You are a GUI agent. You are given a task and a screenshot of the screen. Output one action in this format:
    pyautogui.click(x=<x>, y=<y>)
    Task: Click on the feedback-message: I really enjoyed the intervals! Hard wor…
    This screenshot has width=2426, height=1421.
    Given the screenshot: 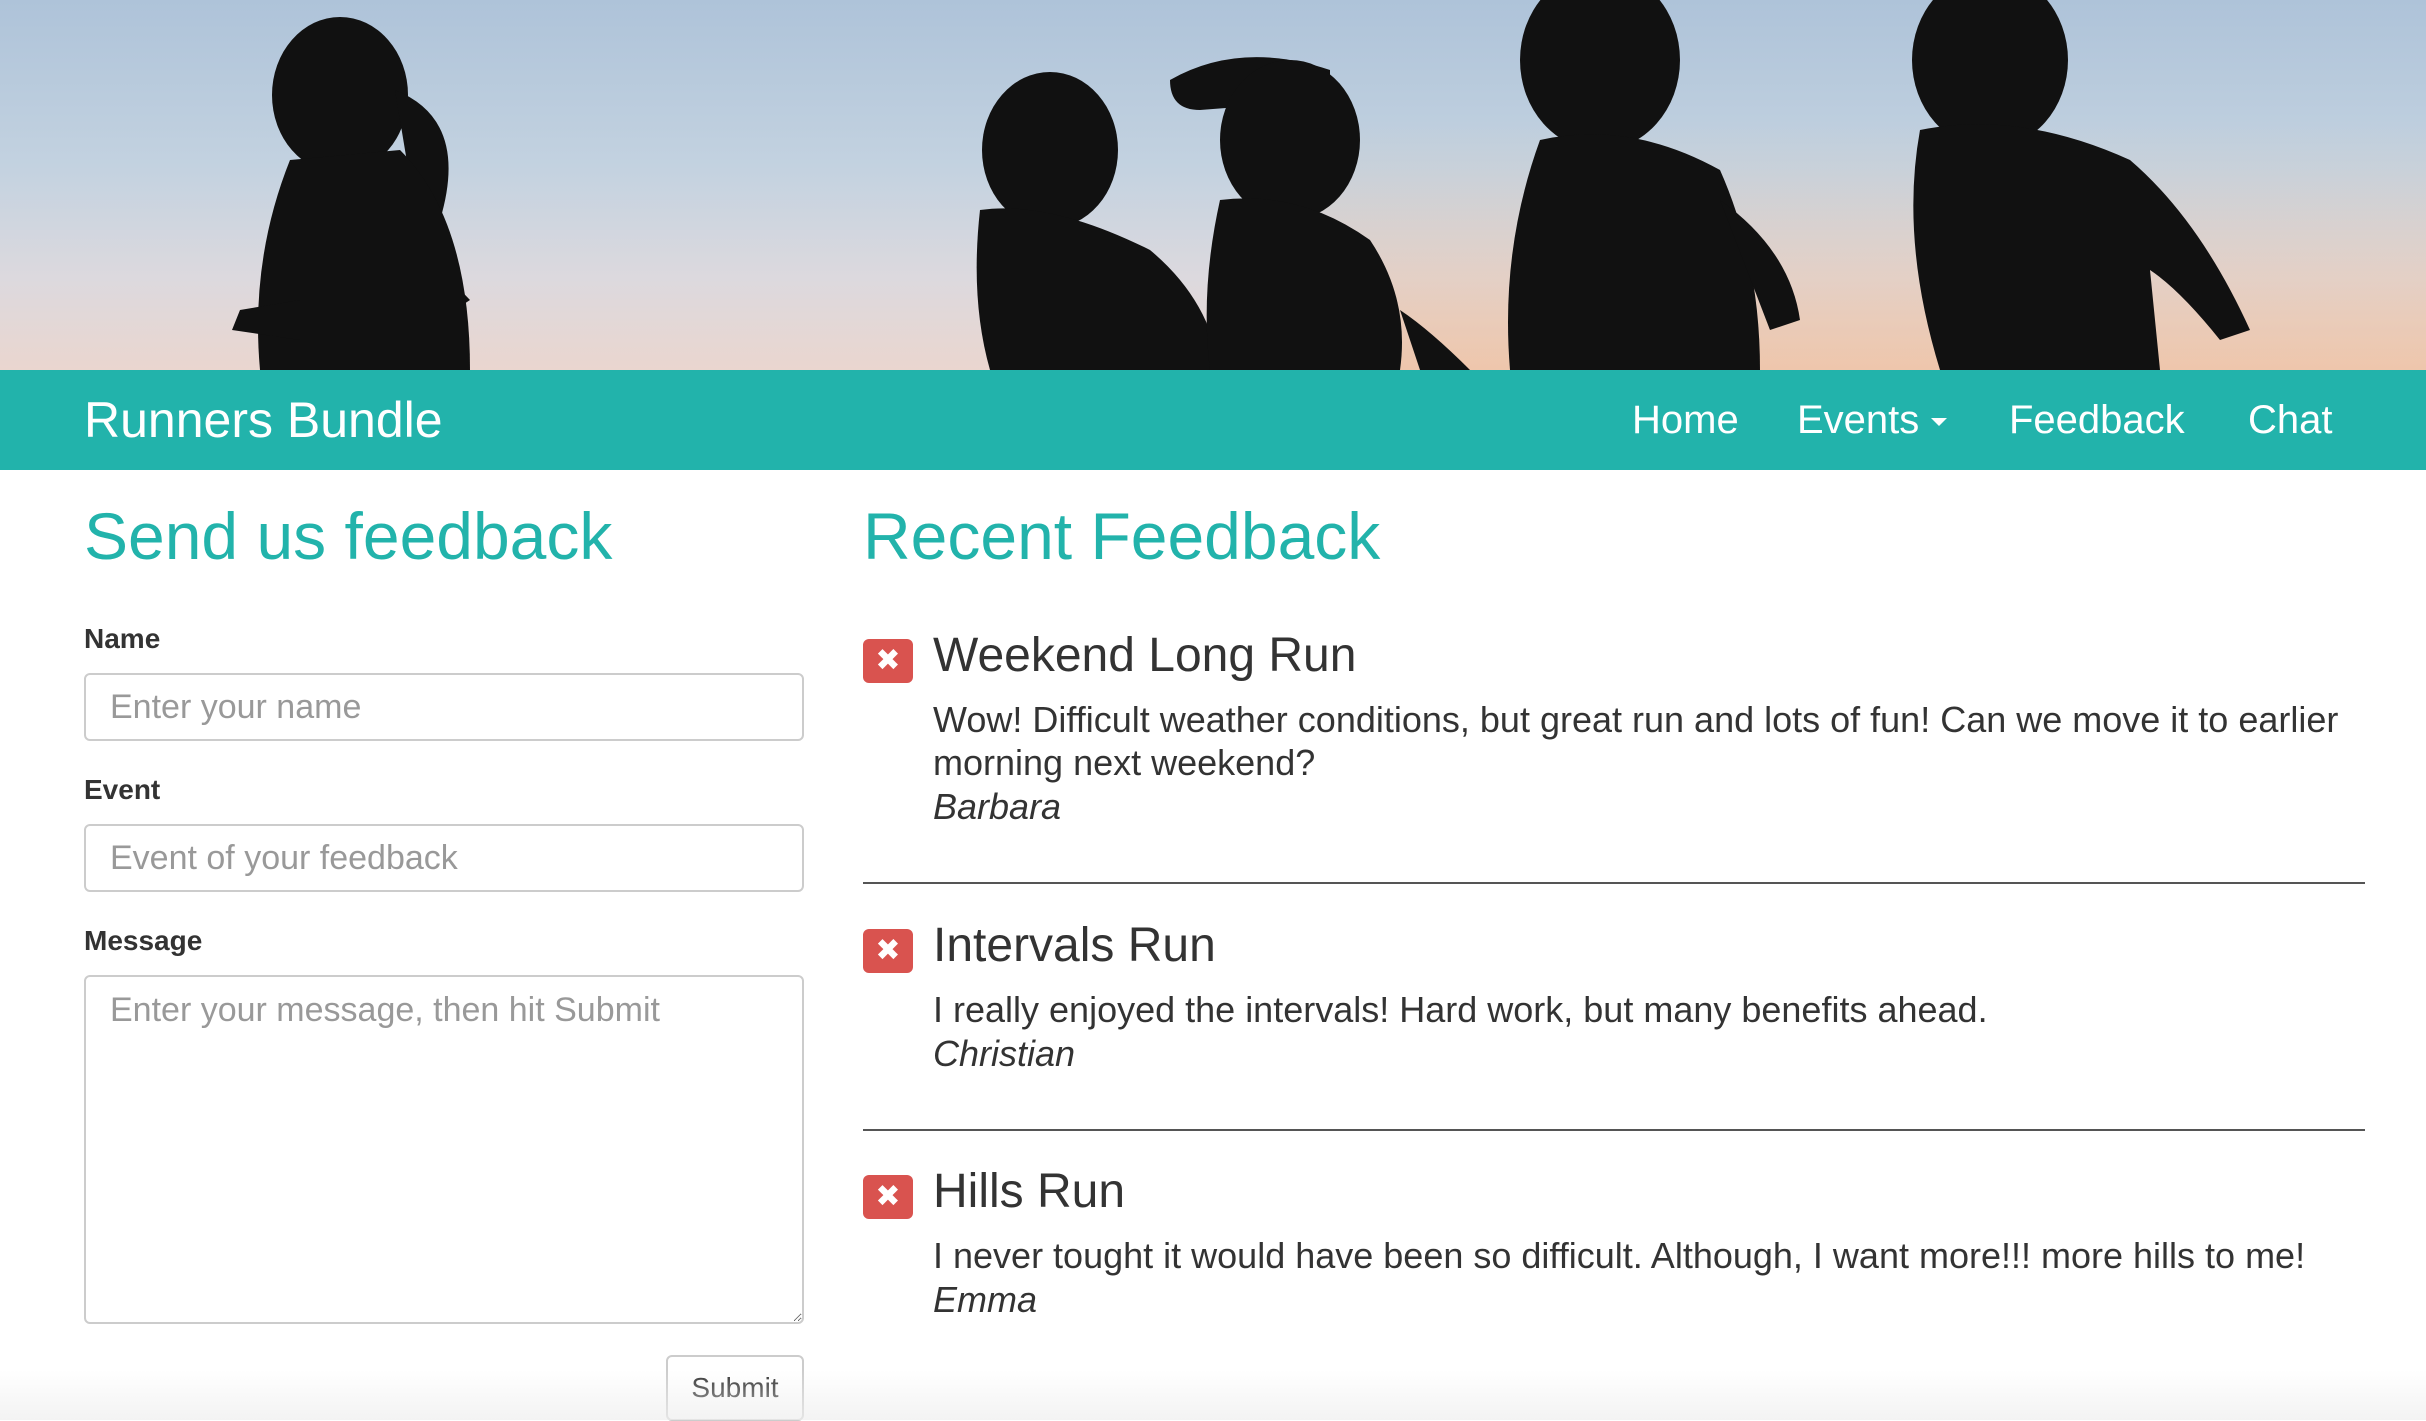 What is the action you would take?
    pyautogui.click(x=1460, y=1009)
    